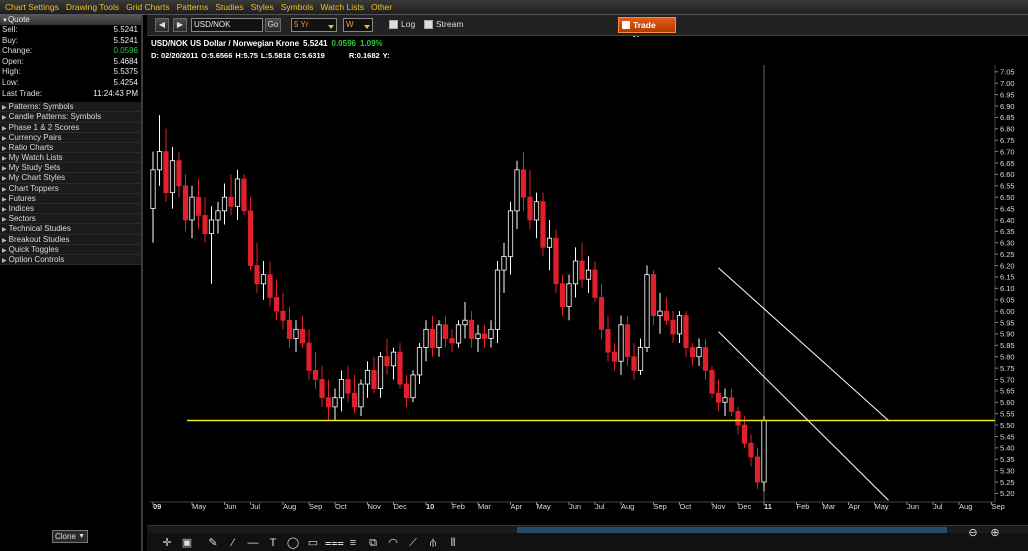 The image size is (1028, 551). Describe the element at coordinates (313, 543) in the screenshot. I see `rect-icon: ▭` at that location.